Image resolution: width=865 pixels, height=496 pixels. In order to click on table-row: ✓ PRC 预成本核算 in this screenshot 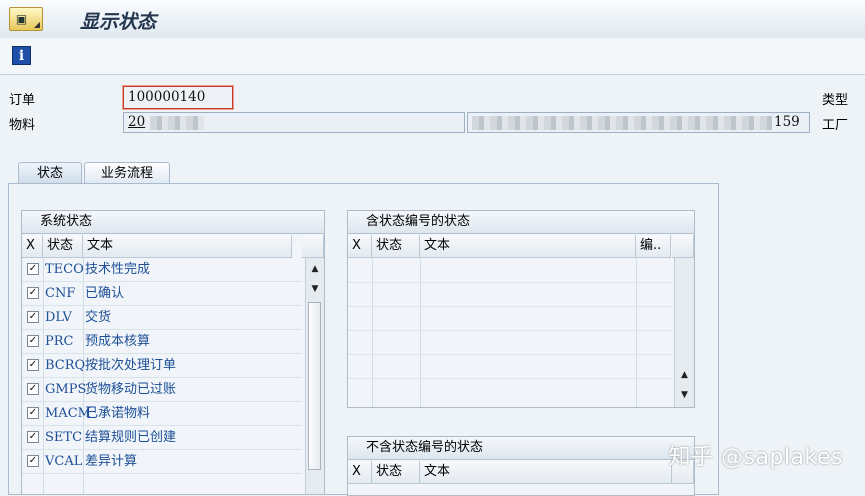, I will do `click(162, 342)`.